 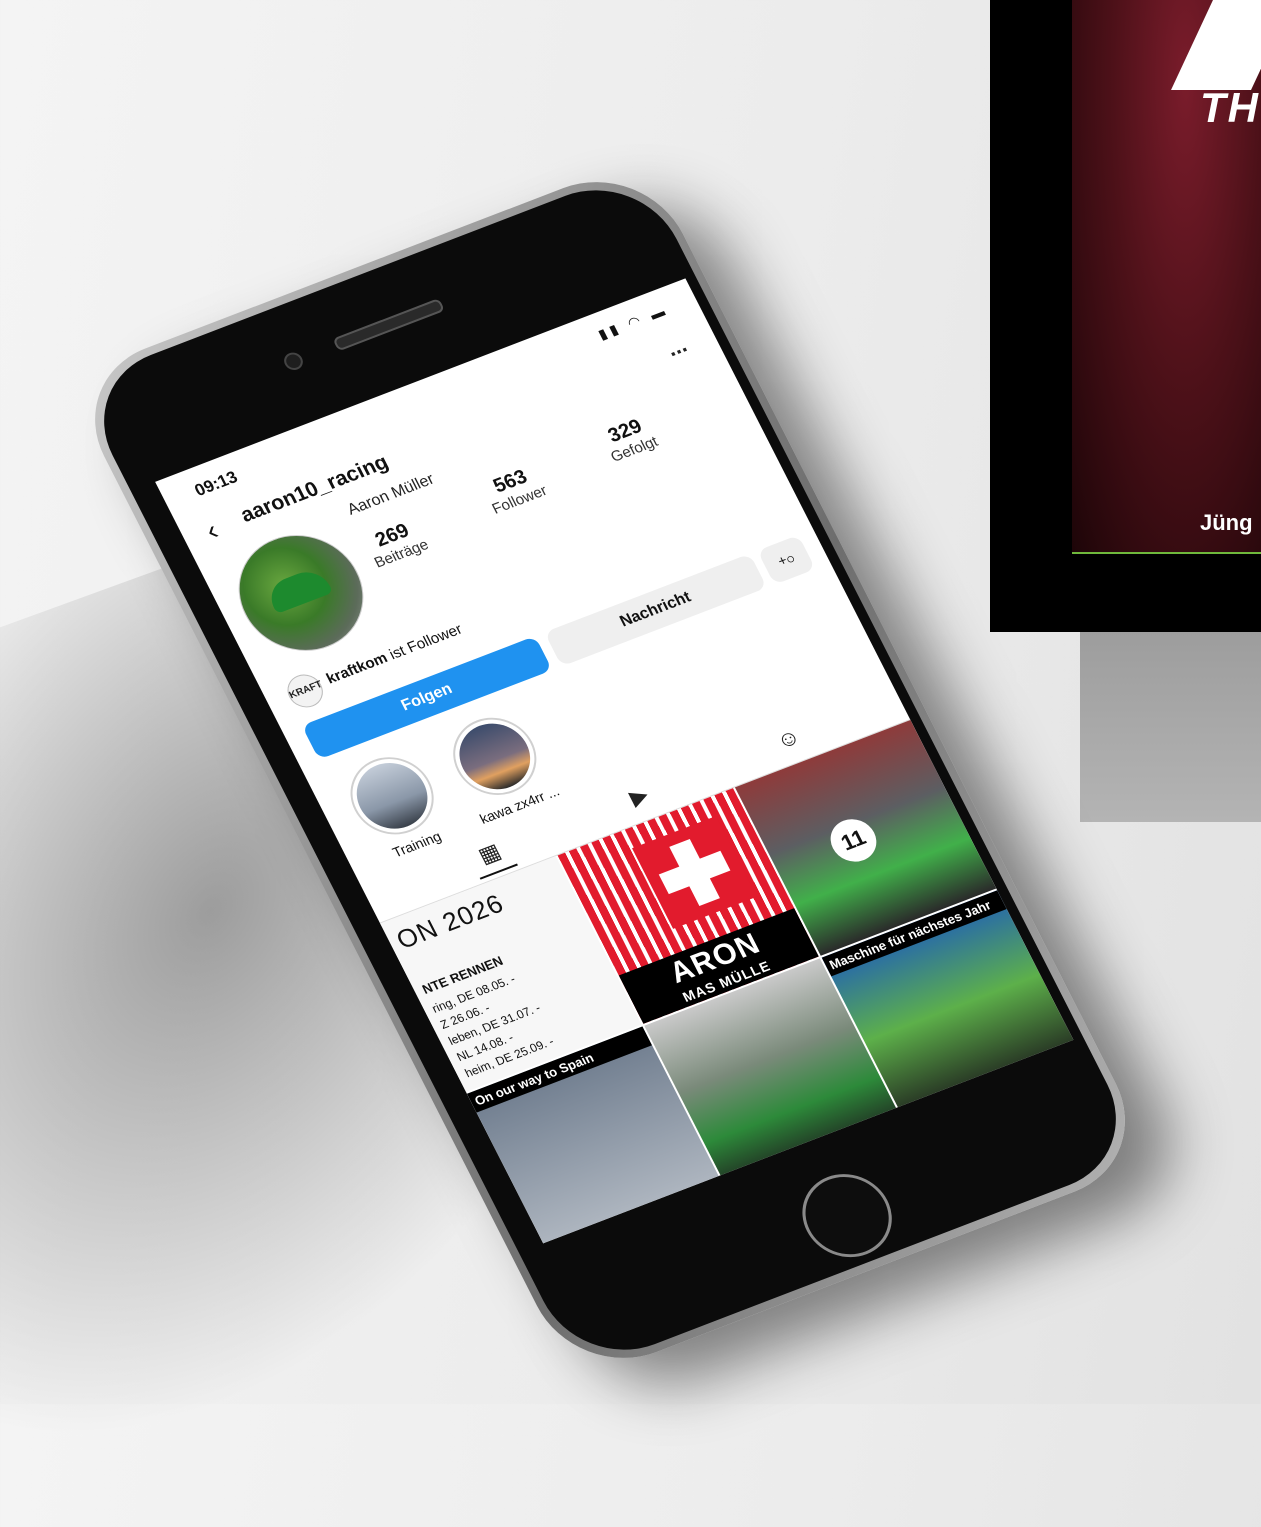 I want to click on tagged-tab-icon: ☺, so click(x=790, y=741).